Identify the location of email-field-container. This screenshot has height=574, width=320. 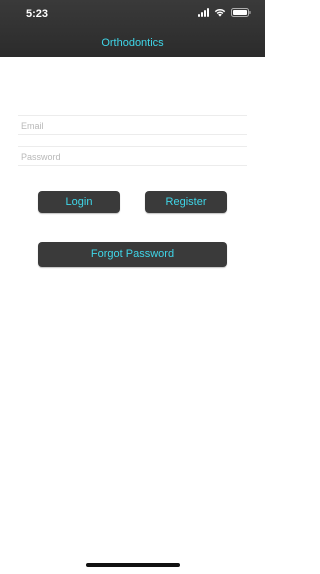
(132, 125).